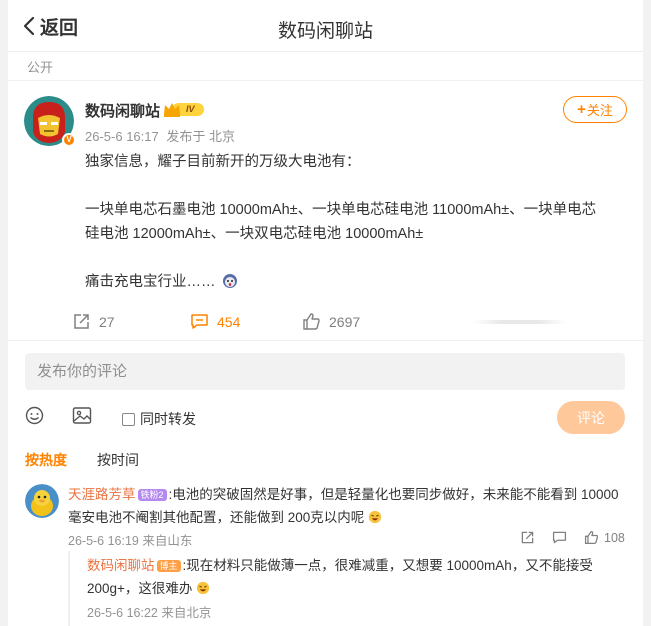 This screenshot has height=626, width=651. What do you see at coordinates (46, 460) in the screenshot?
I see `tab-sort-hot: 按热度` at bounding box center [46, 460].